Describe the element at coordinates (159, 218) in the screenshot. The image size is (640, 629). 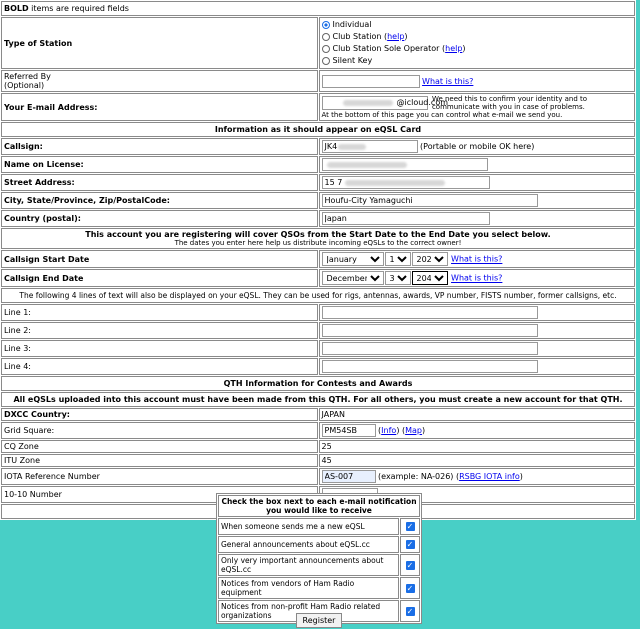
I see `country-label: Country (postal):` at that location.